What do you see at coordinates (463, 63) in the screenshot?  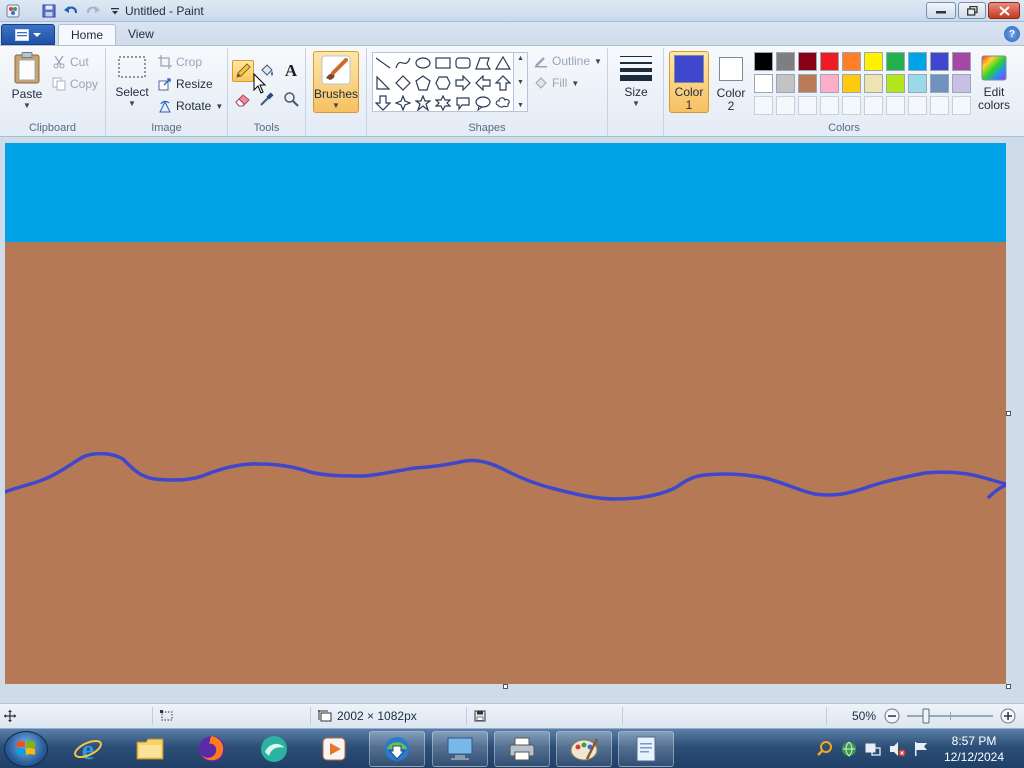 I see `rounded-rectangle-shape` at bounding box center [463, 63].